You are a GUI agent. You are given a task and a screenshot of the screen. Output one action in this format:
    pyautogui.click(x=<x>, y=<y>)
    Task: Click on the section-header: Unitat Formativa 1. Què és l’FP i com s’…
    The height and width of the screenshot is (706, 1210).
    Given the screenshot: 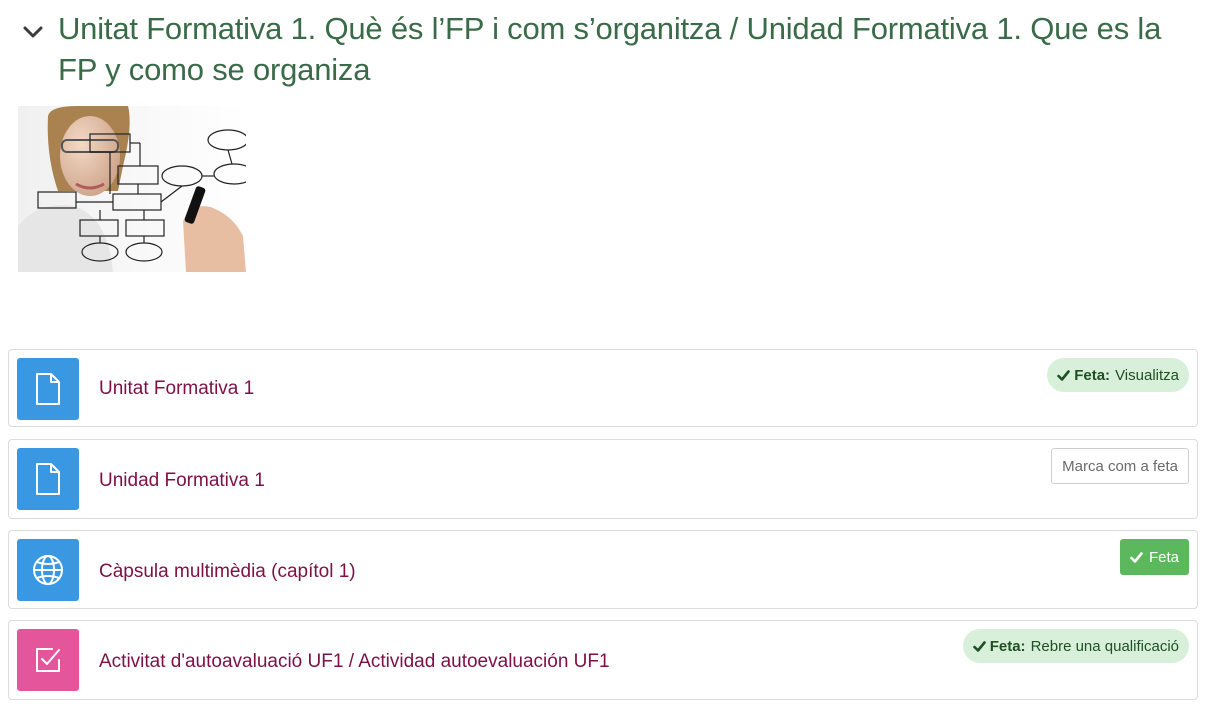 What is the action you would take?
    pyautogui.click(x=610, y=49)
    